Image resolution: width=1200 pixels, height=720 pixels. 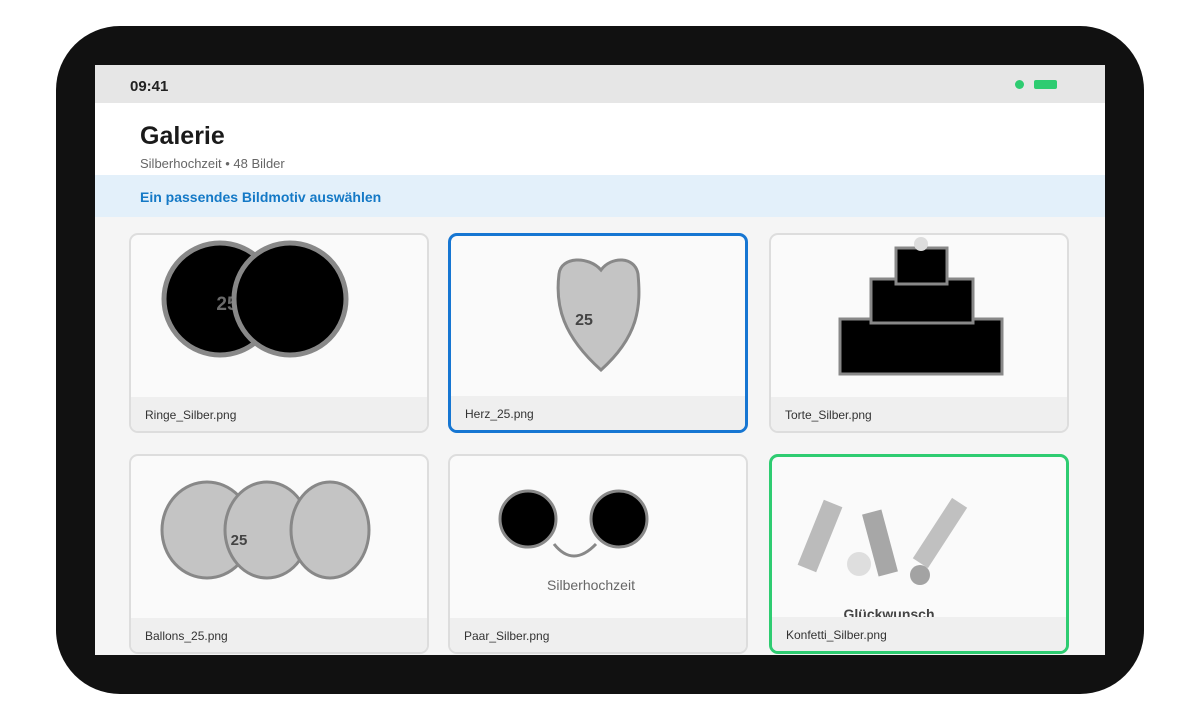 I want to click on gallery-card-couple: Silberhochzeit Paar_Silber.png, so click(x=598, y=554).